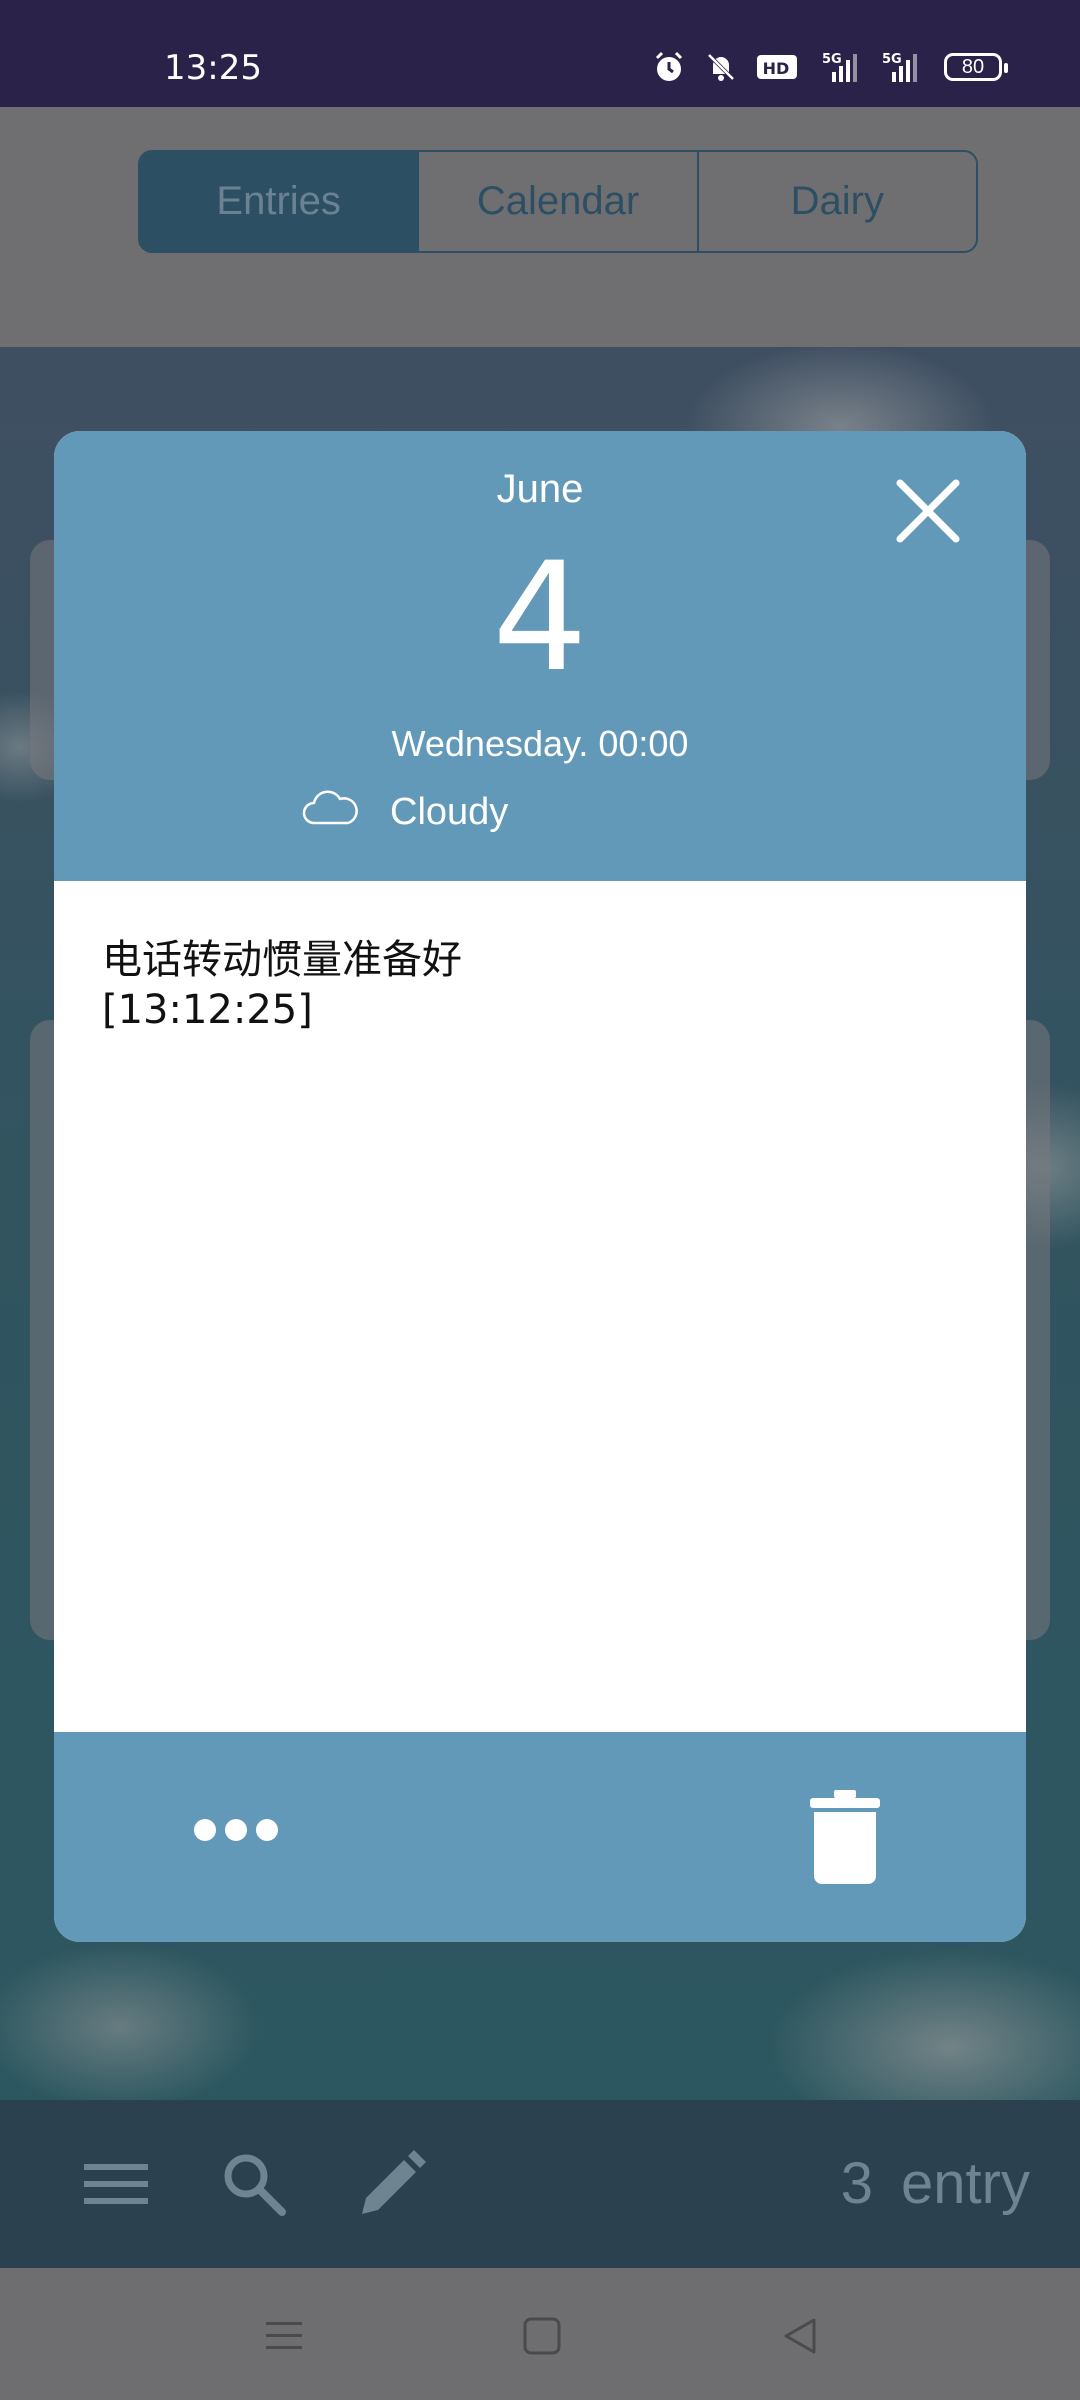 This screenshot has width=1080, height=2400. What do you see at coordinates (116, 2186) in the screenshot?
I see `menu-icon` at bounding box center [116, 2186].